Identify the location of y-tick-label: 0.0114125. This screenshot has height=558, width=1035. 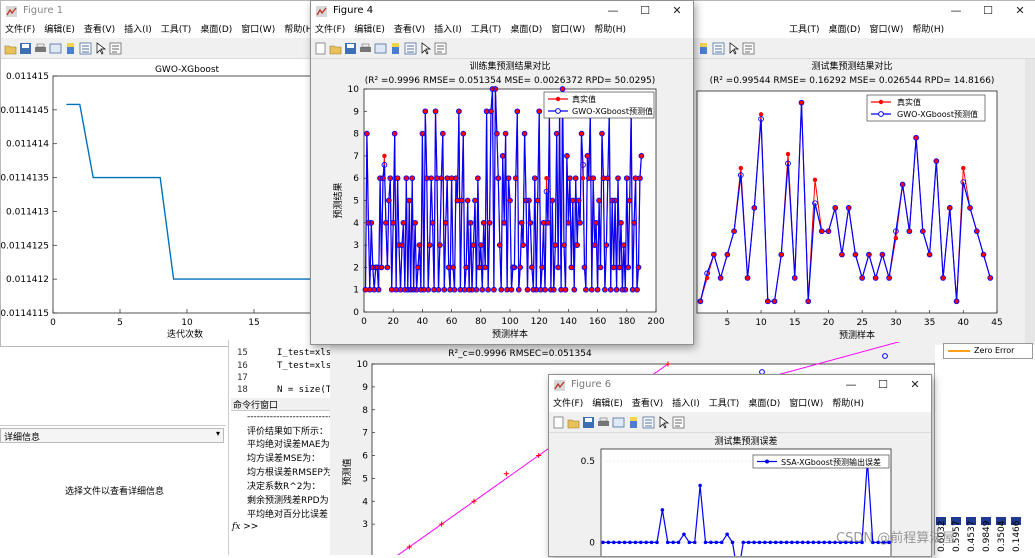
(25, 246).